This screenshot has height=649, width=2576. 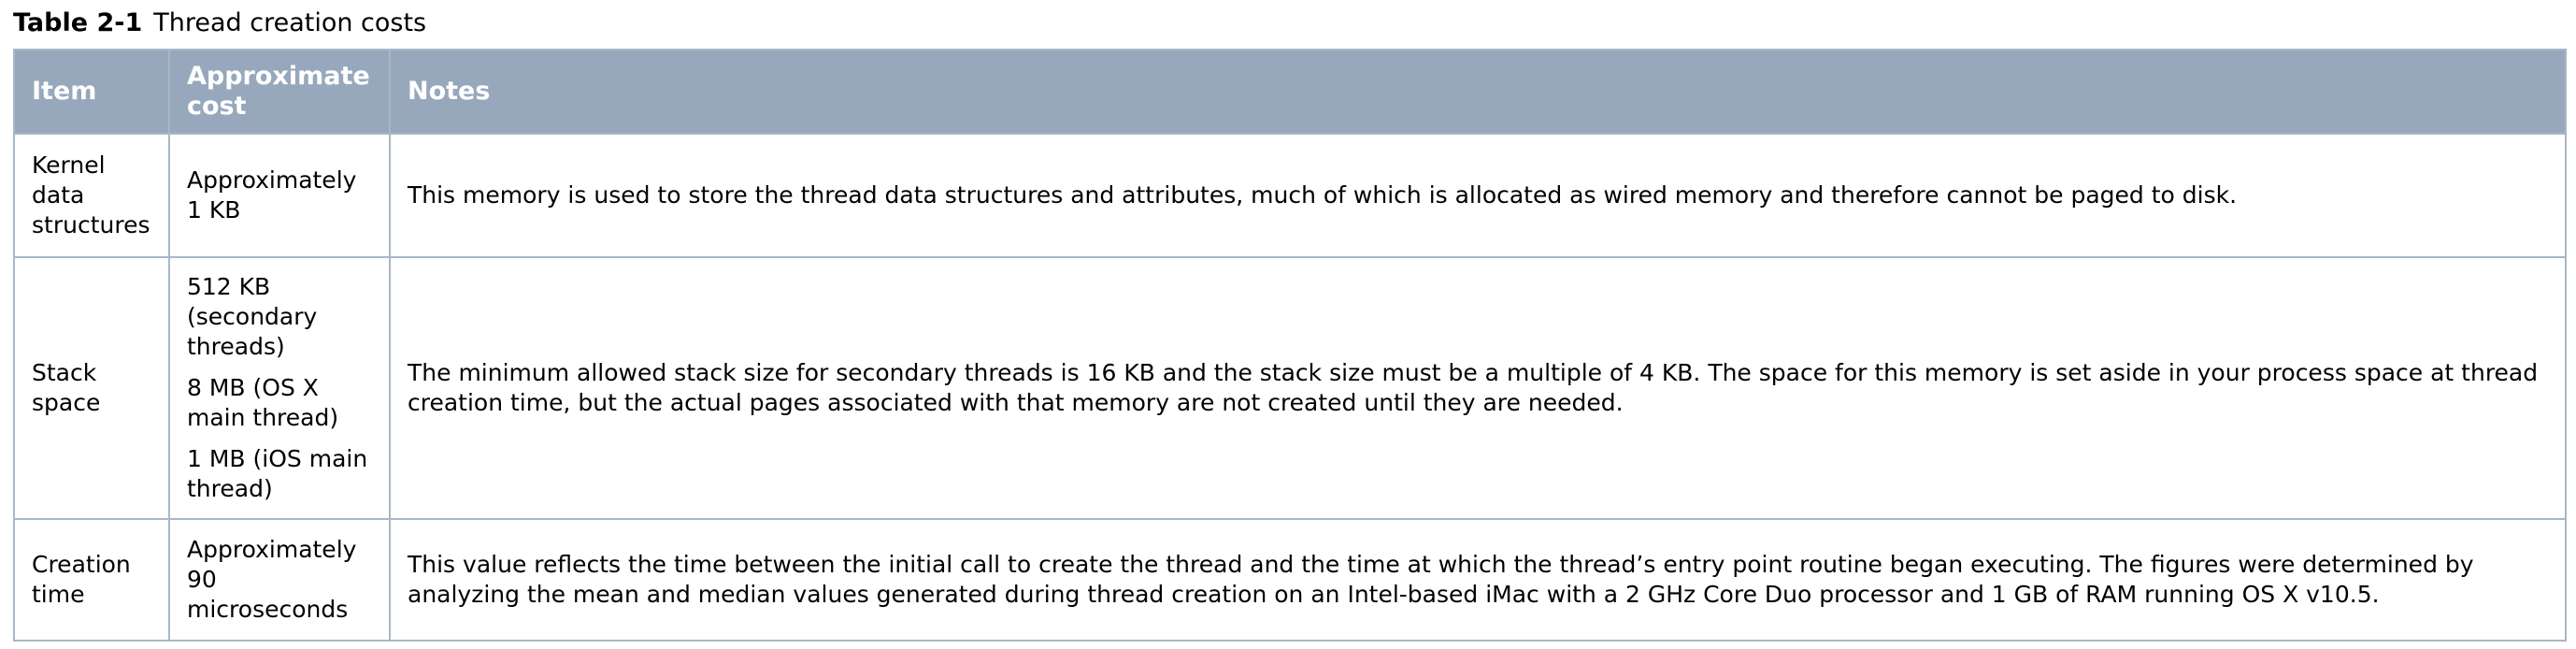 I want to click on table-title: Thread creation costs, so click(x=290, y=22).